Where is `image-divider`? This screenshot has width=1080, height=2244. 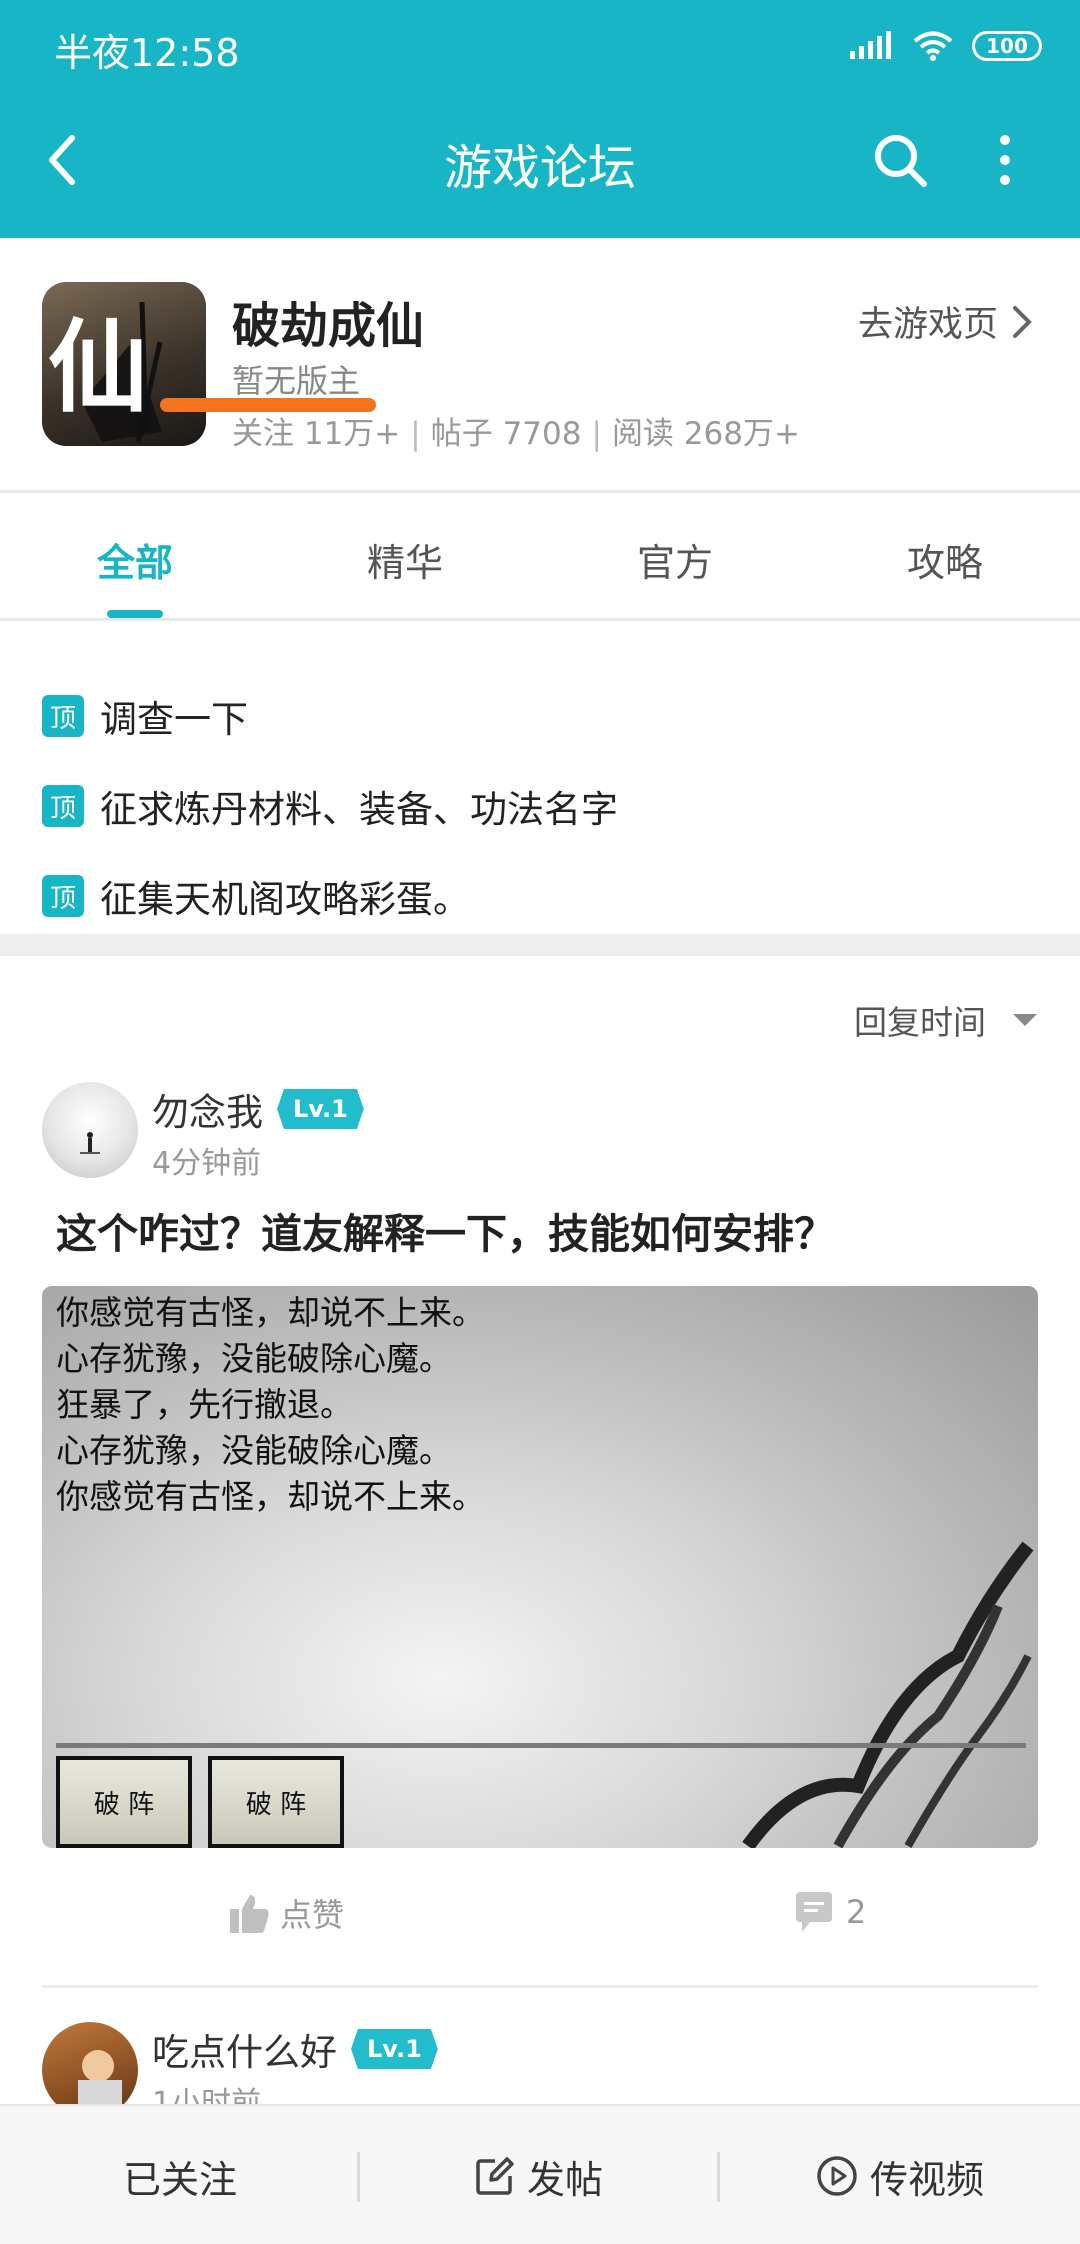
image-divider is located at coordinates (541, 1745).